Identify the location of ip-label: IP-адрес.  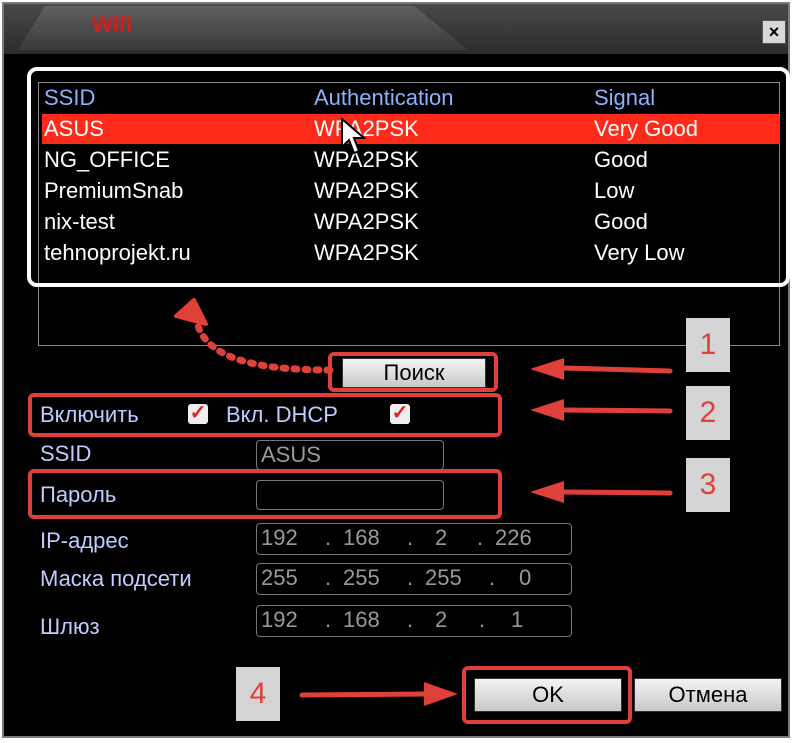
(84, 540).